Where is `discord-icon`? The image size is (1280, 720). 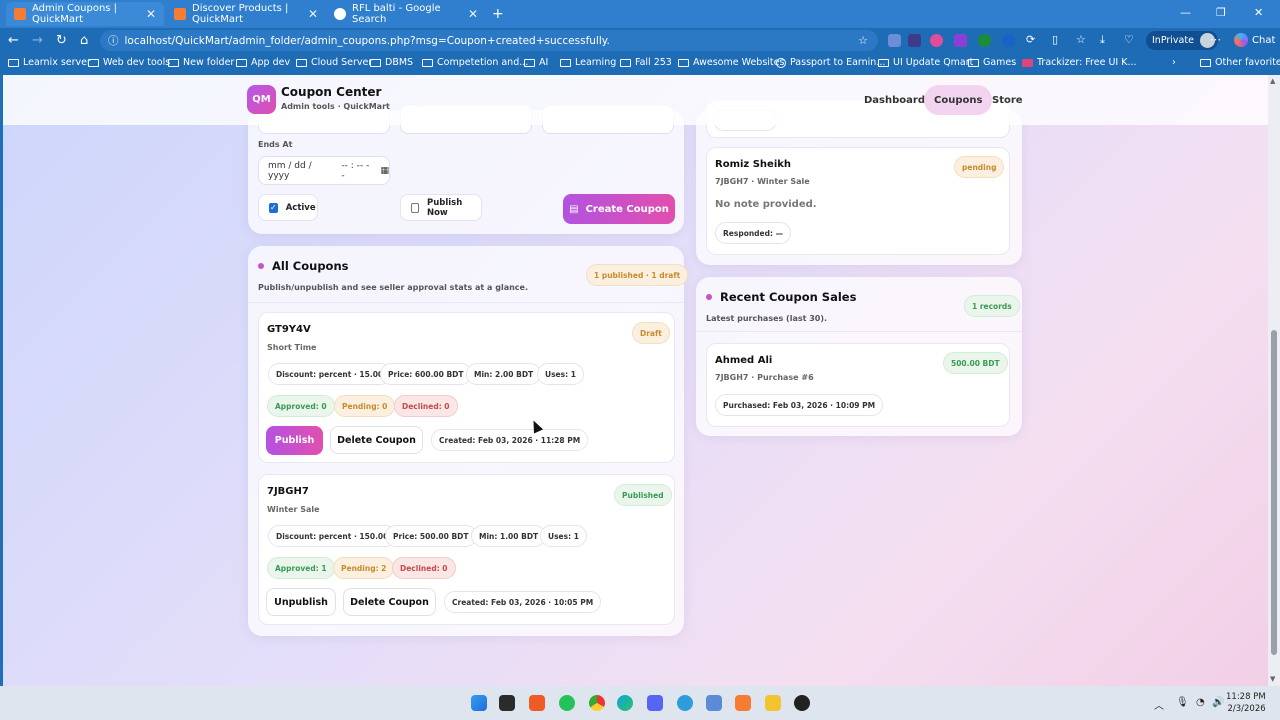 discord-icon is located at coordinates (655, 703).